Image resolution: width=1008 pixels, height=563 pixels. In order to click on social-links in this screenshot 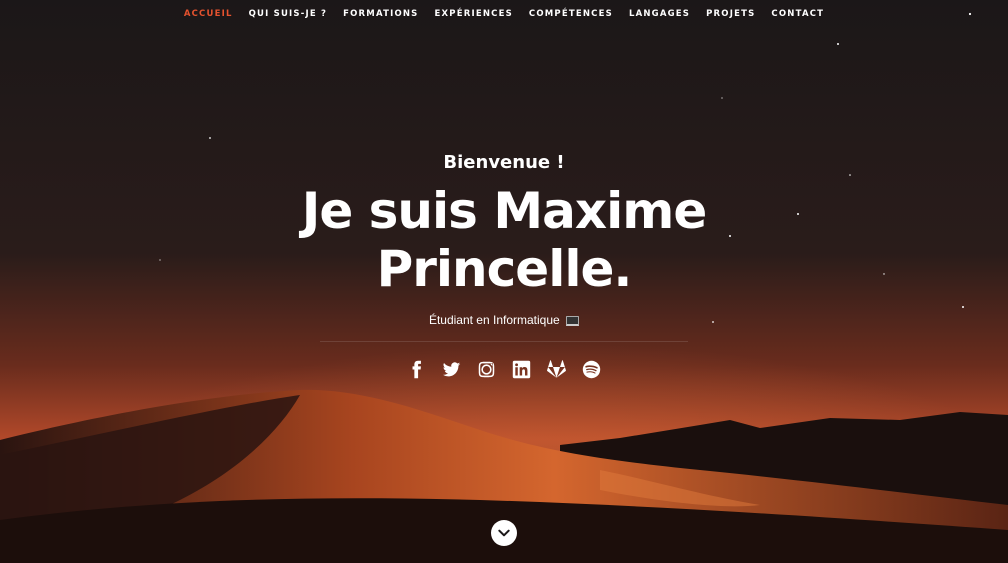, I will do `click(504, 369)`.